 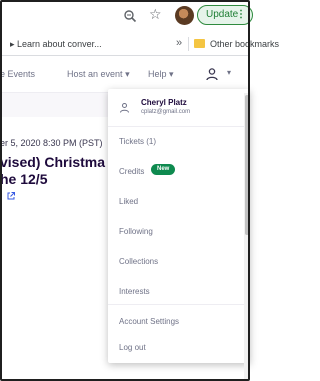 I want to click on menu-item-following: Following, so click(x=179, y=232).